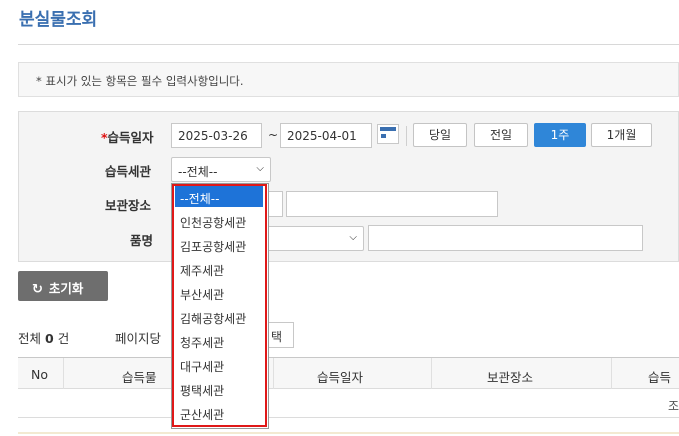 The height and width of the screenshot is (436, 679). Describe the element at coordinates (37, 289) in the screenshot. I see `refresh-icon: ↻` at that location.